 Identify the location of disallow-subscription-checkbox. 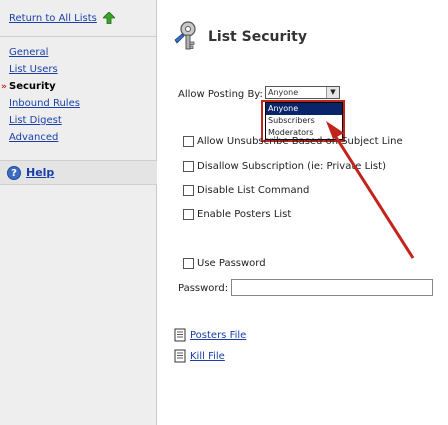
(188, 166).